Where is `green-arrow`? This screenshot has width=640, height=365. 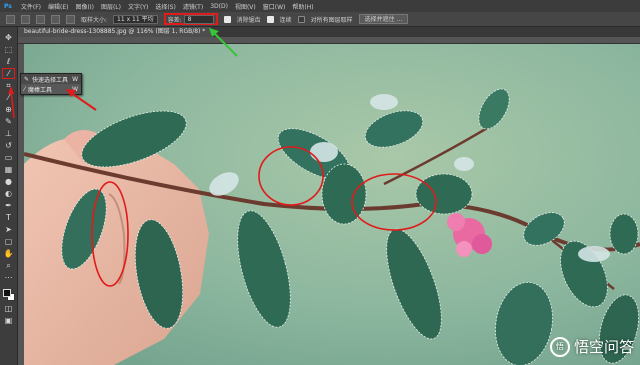 green-arrow is located at coordinates (224, 43).